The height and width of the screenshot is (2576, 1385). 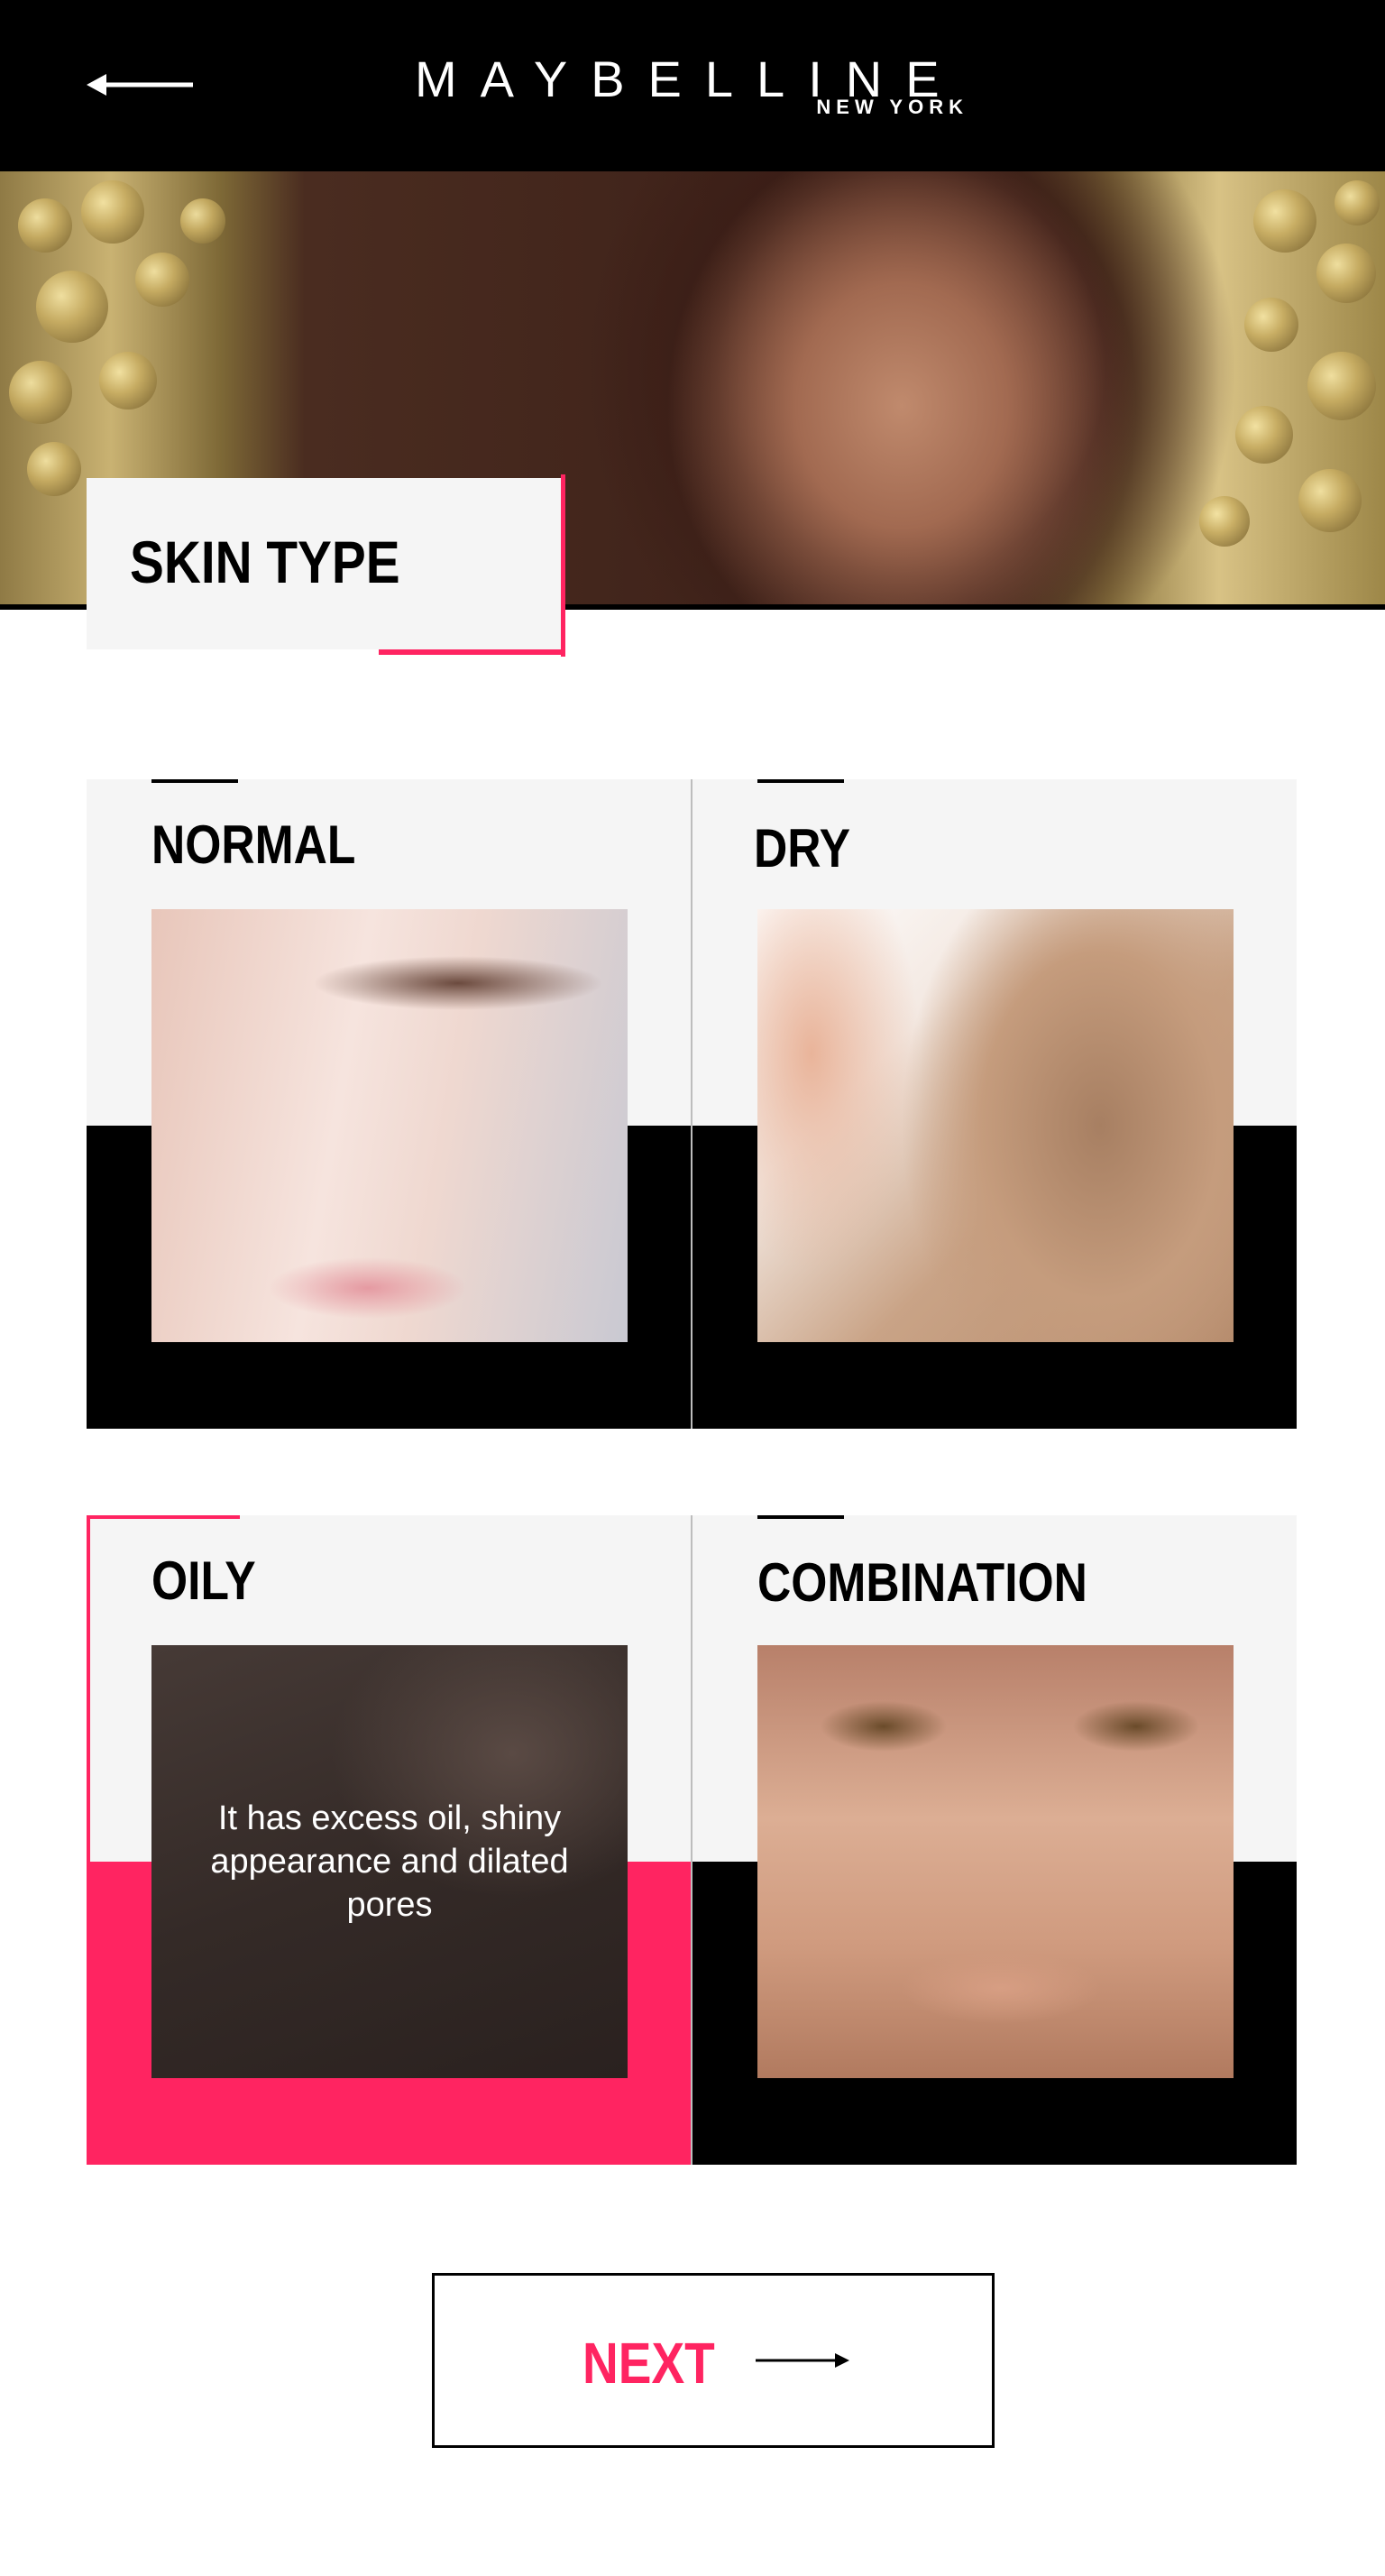 I want to click on back-button, so click(x=141, y=85).